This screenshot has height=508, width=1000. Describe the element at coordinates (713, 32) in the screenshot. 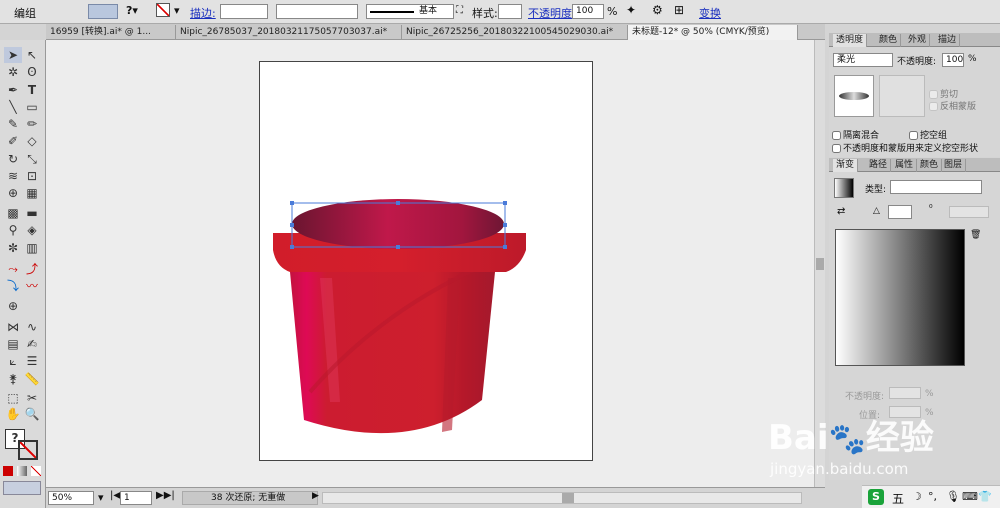

I see `tab-document-active: 未标题-12* @ 50% (CMYK/预览)` at that location.